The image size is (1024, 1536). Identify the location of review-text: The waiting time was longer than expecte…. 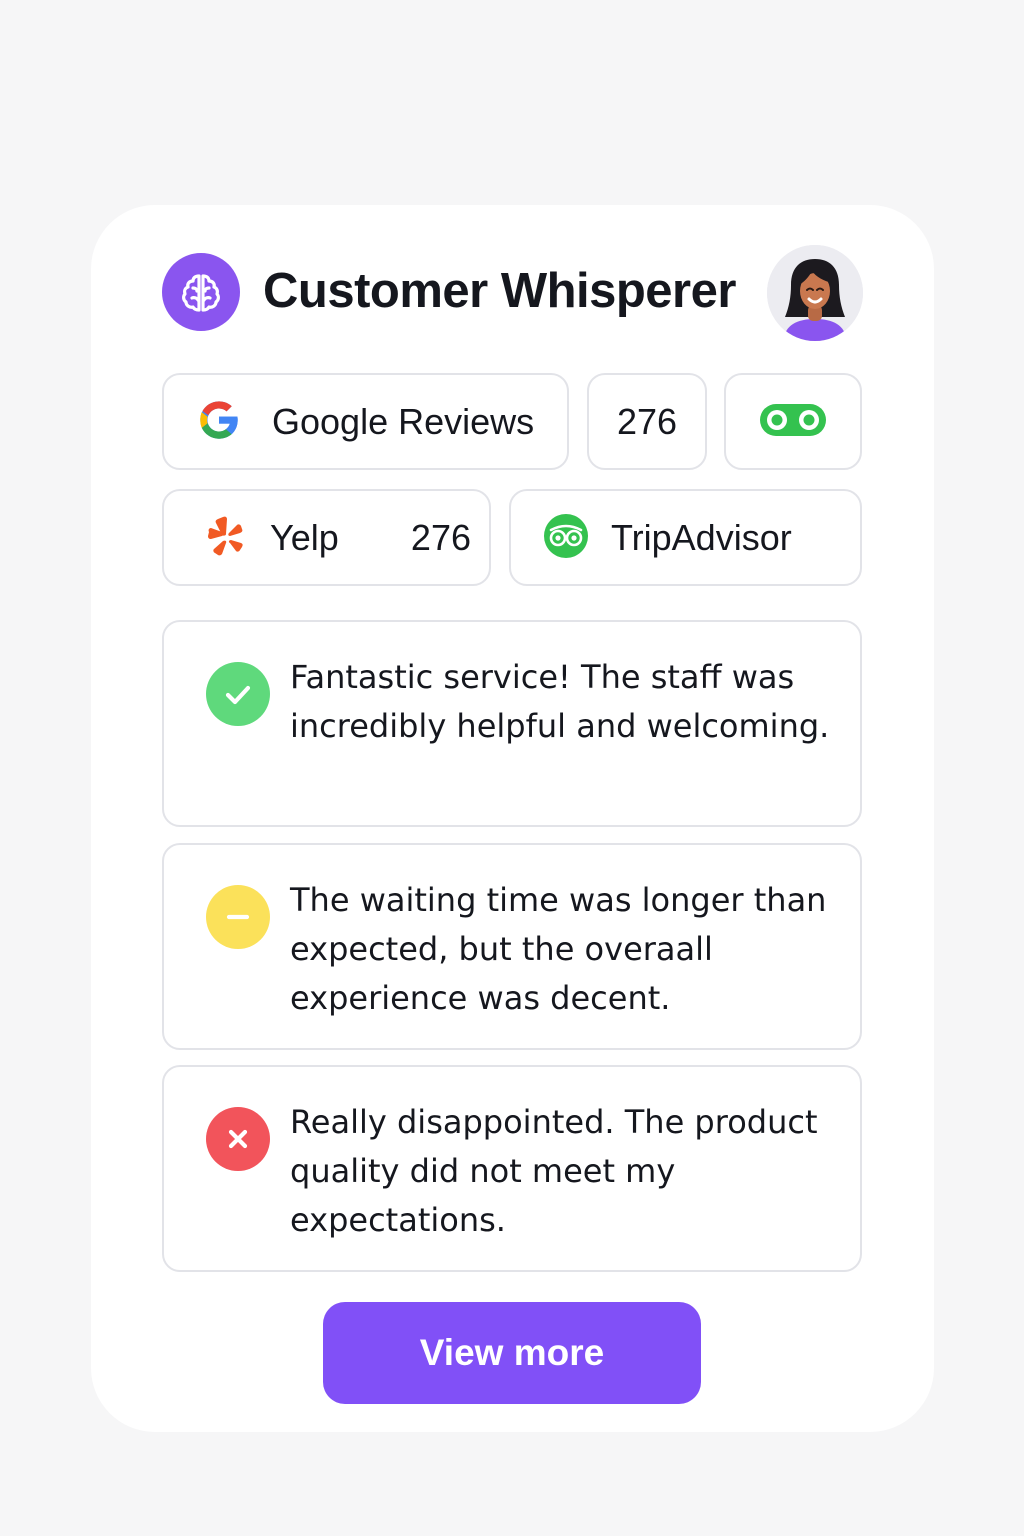
(558, 949).